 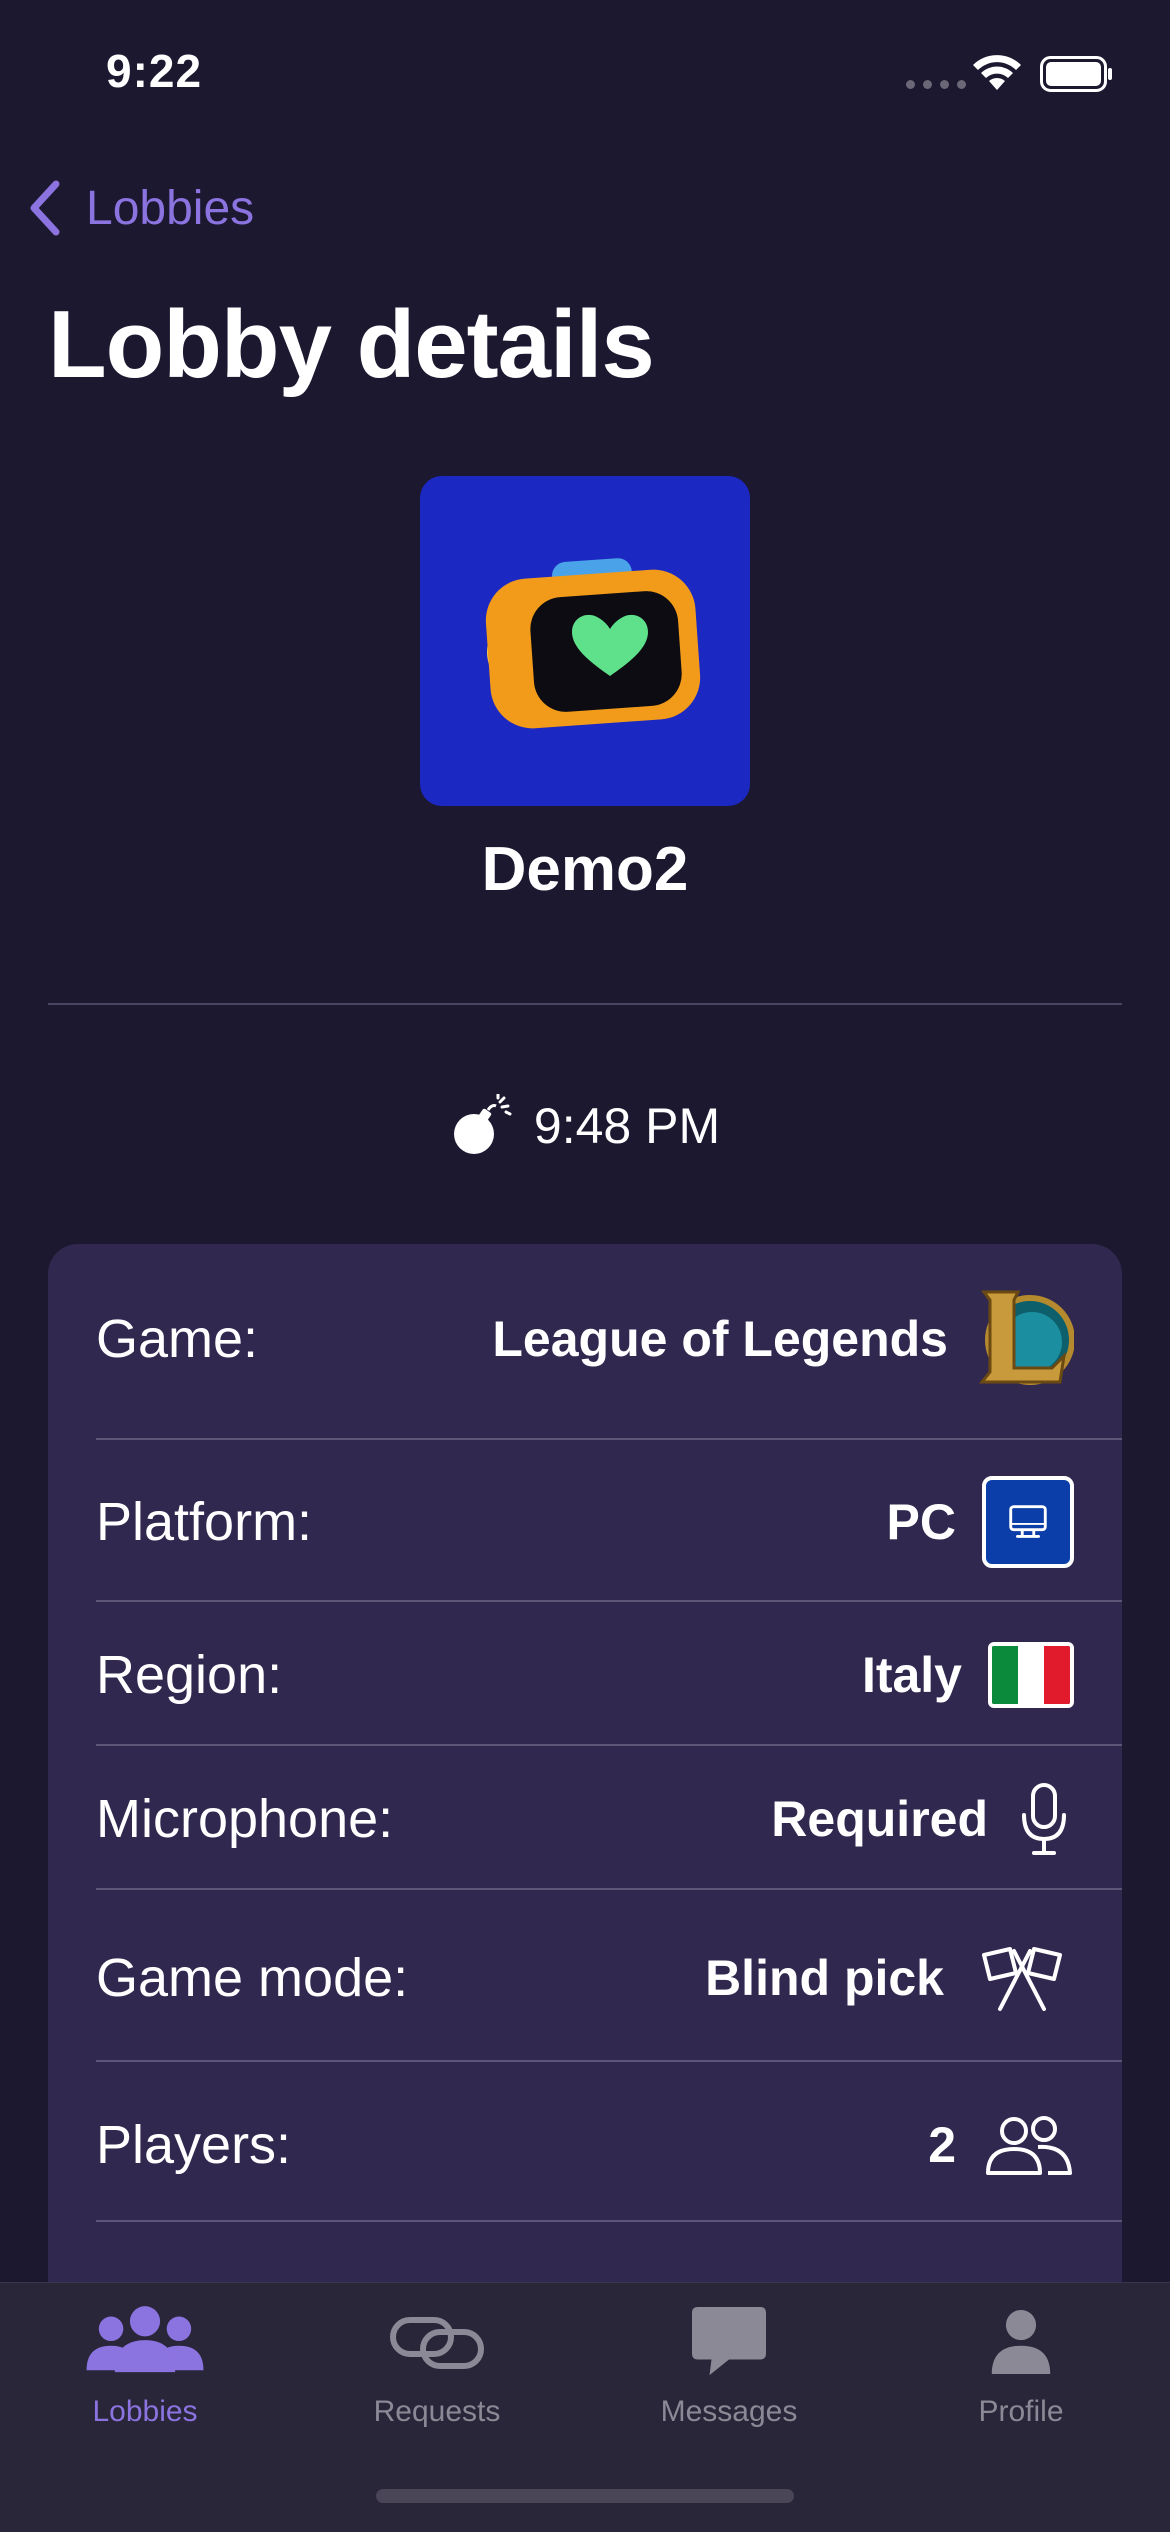 What do you see at coordinates (720, 1339) in the screenshot?
I see `game-value: League of Legends` at bounding box center [720, 1339].